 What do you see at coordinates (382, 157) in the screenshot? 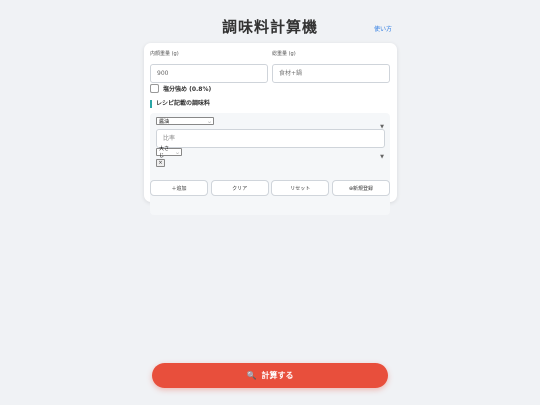
I see `caret-down-icon: ▼` at bounding box center [382, 157].